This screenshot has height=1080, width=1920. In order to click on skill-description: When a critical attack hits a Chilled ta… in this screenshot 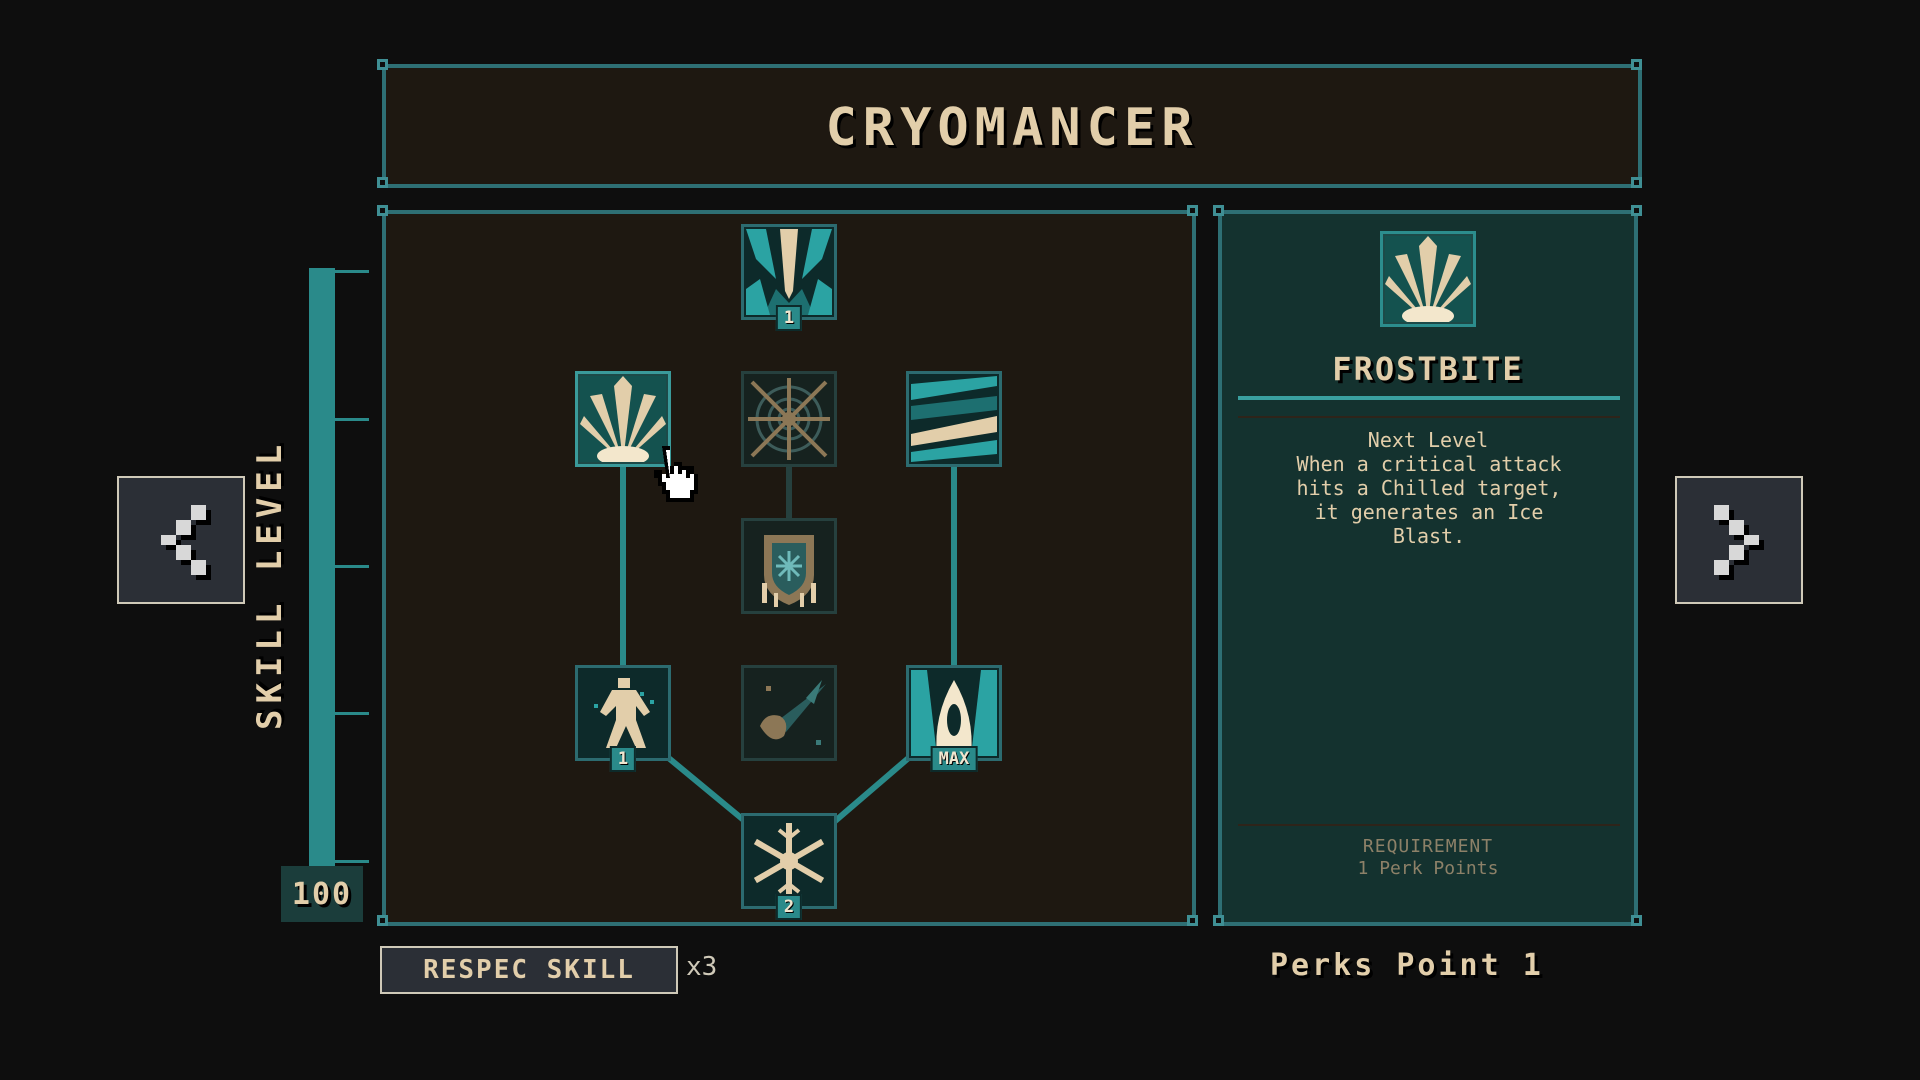, I will do `click(1429, 500)`.